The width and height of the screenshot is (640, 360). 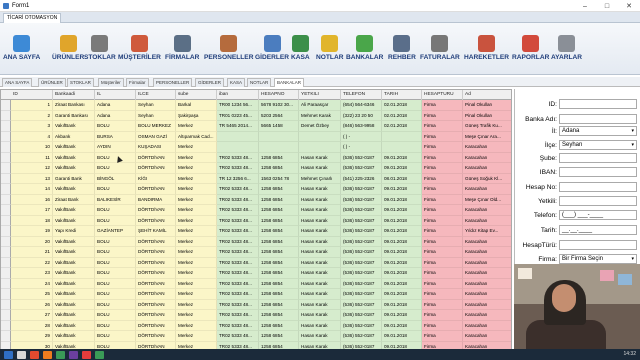 What do you see at coordinates (361, 126) in the screenshot?
I see `table-cell: (846) 563-9958` at bounding box center [361, 126].